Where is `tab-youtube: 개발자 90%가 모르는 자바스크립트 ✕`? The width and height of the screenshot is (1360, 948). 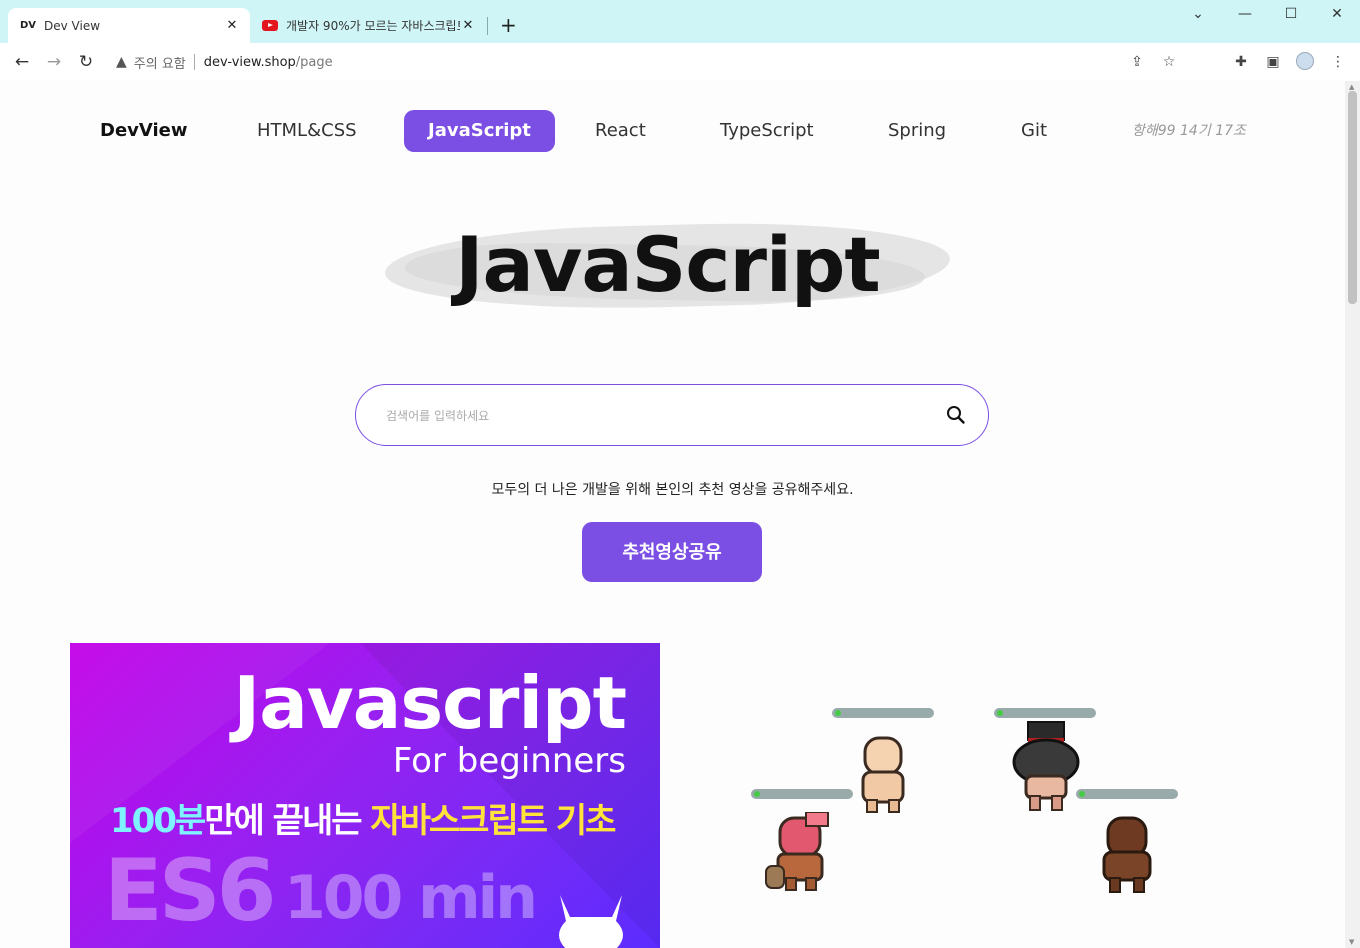 tab-youtube: 개발자 90%가 모르는 자바스크립트 ✕ is located at coordinates (368, 25).